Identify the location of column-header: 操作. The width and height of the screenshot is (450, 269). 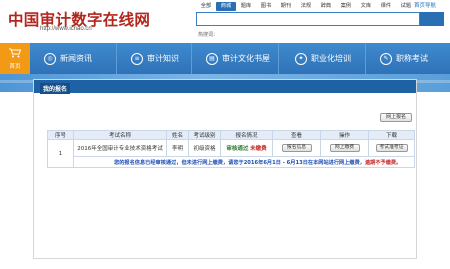
(344, 135).